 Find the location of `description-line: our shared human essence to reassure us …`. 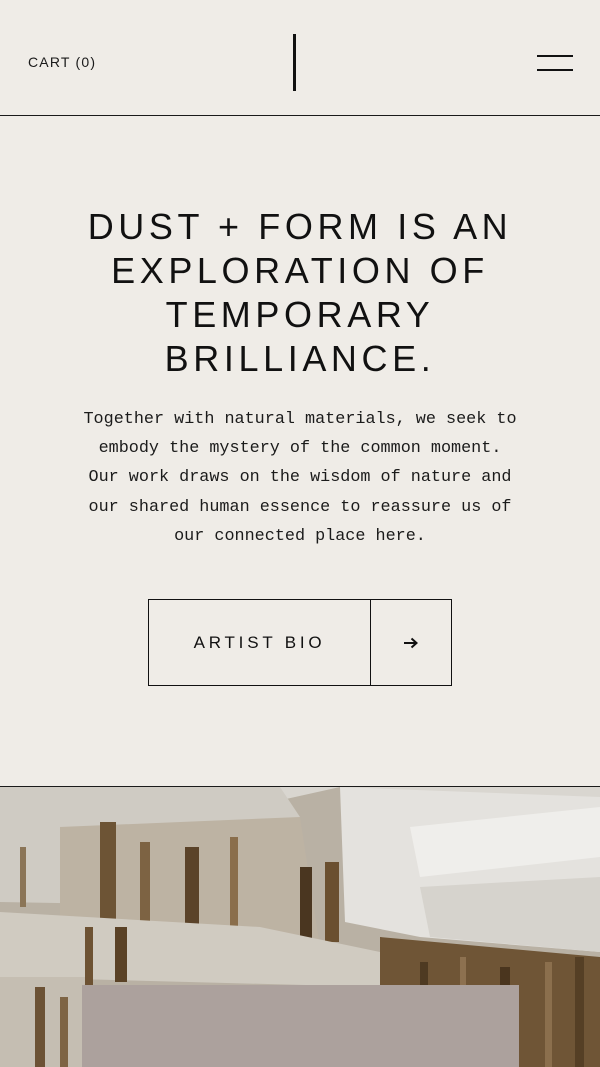

description-line: our shared human essence to reassure us … is located at coordinates (300, 507).